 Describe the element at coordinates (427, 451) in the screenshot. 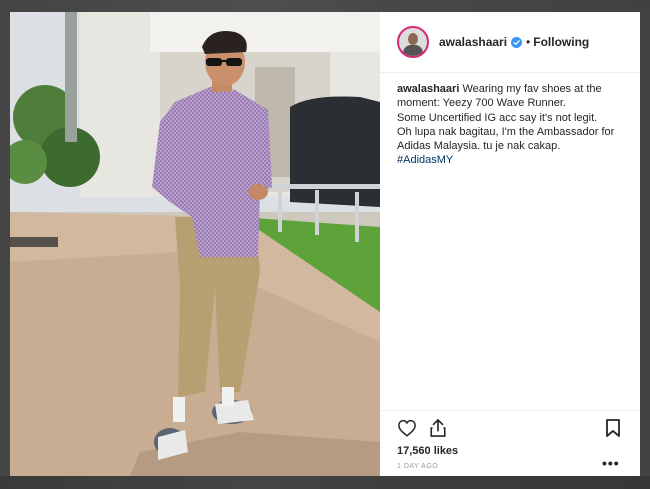

I see `likes-count: 17,560 likes` at that location.